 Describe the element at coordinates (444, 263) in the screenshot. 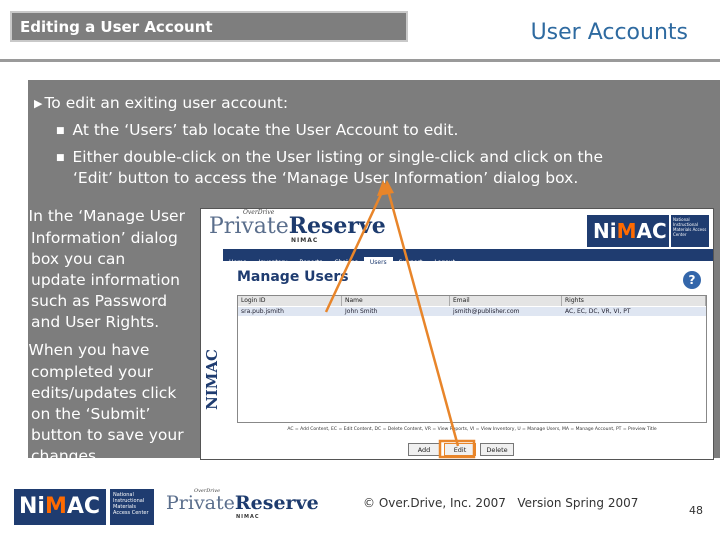

I see `nav-logout: Logout` at that location.